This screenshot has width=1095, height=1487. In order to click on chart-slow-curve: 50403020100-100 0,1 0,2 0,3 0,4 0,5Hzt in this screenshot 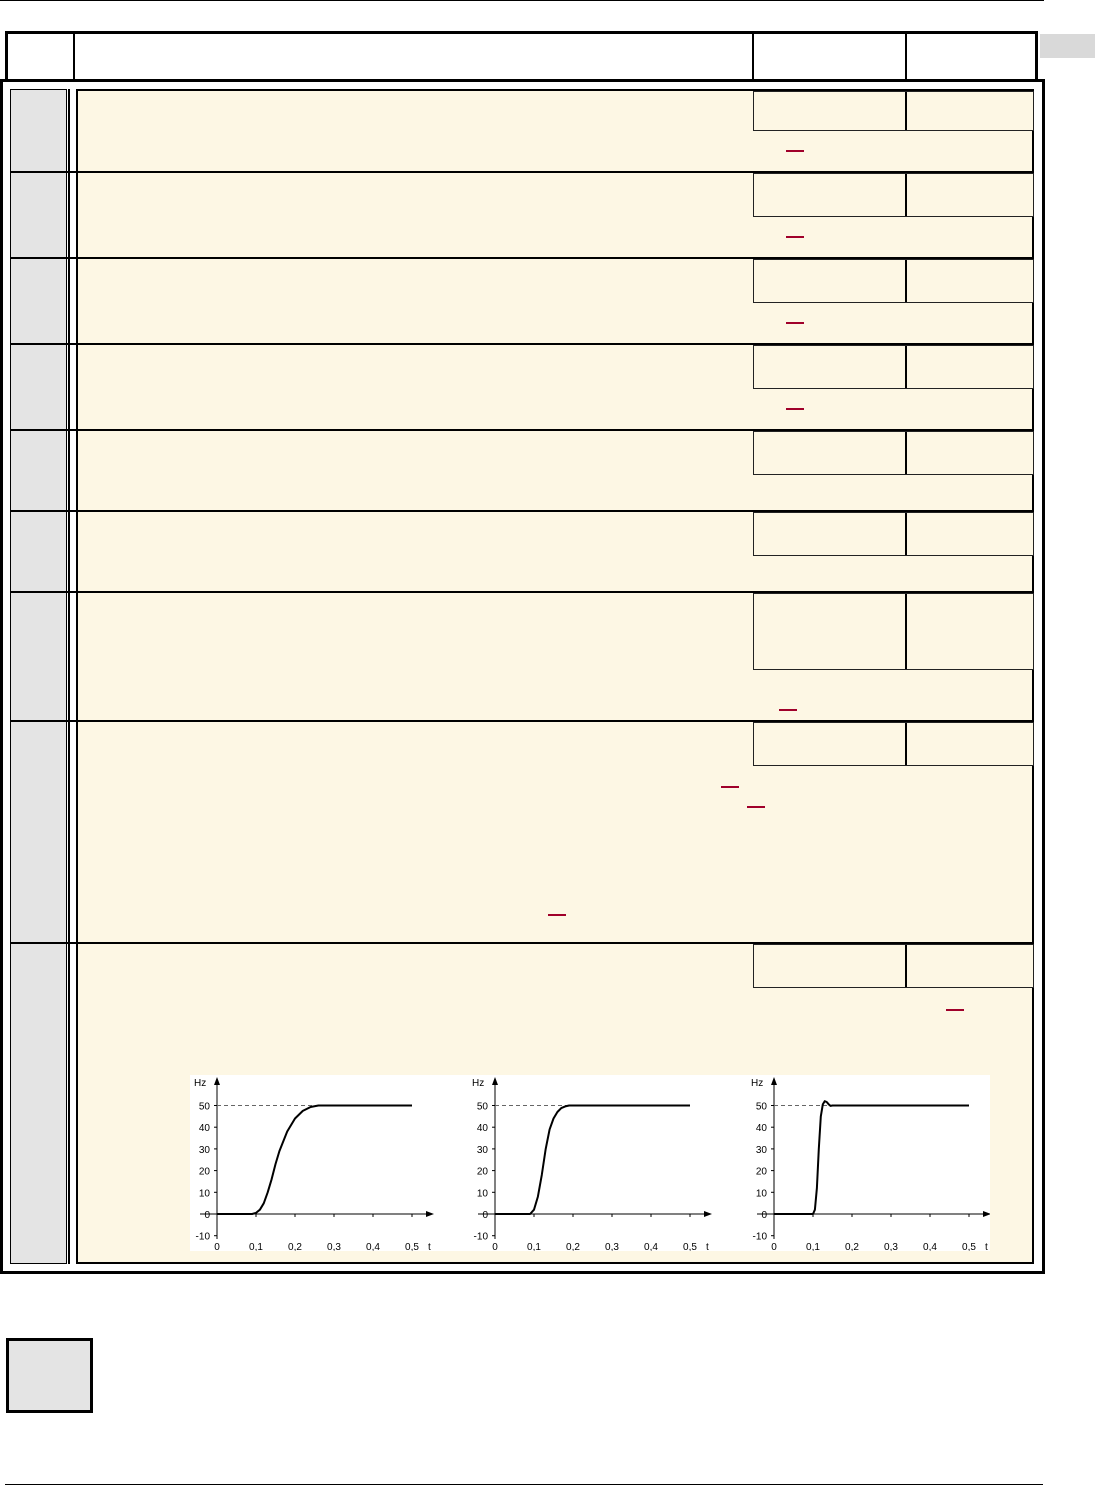, I will do `click(314, 1164)`.